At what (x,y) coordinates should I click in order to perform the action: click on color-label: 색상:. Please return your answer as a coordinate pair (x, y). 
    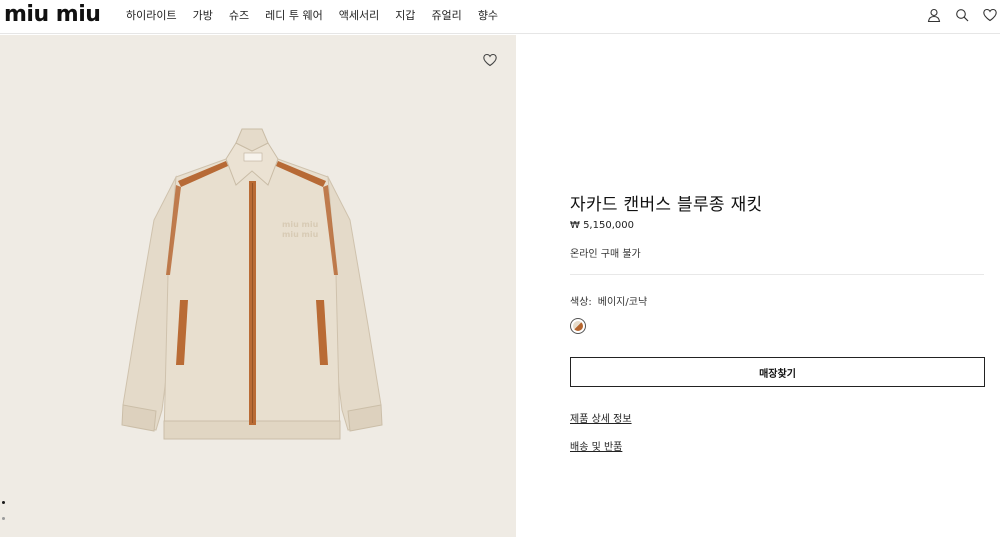
    Looking at the image, I should click on (581, 302).